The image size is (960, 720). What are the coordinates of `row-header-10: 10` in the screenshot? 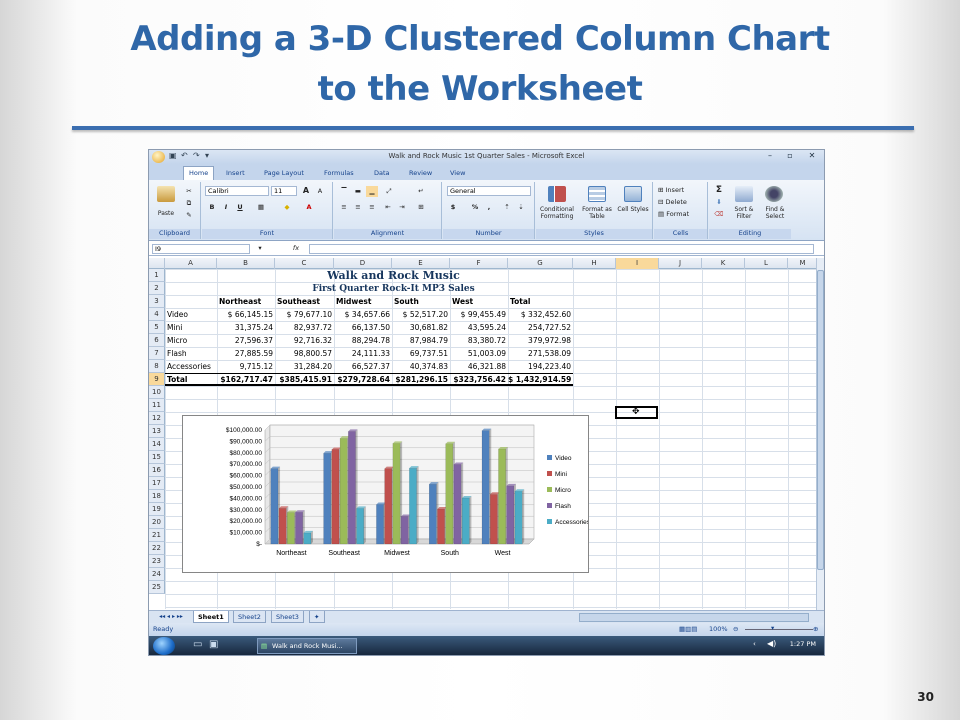 It's located at (157, 392).